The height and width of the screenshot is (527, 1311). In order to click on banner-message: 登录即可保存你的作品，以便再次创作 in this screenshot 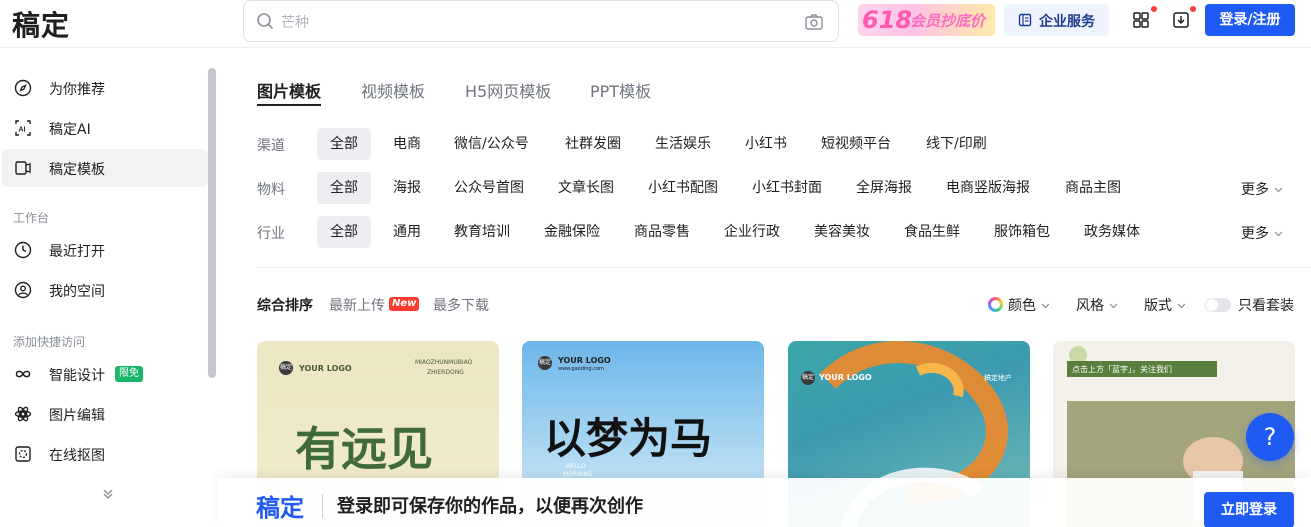, I will do `click(490, 506)`.